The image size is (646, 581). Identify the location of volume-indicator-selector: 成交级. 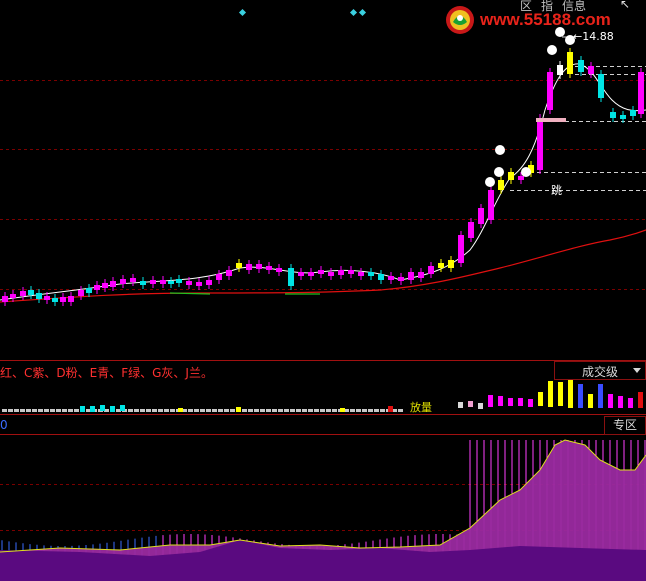
(600, 370).